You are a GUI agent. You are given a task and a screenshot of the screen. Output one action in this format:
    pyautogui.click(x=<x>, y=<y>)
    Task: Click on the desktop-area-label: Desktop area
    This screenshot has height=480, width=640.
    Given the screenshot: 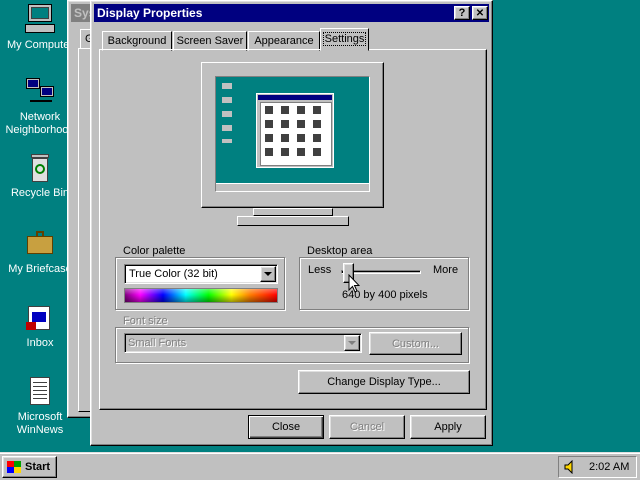 What is the action you would take?
    pyautogui.click(x=340, y=251)
    